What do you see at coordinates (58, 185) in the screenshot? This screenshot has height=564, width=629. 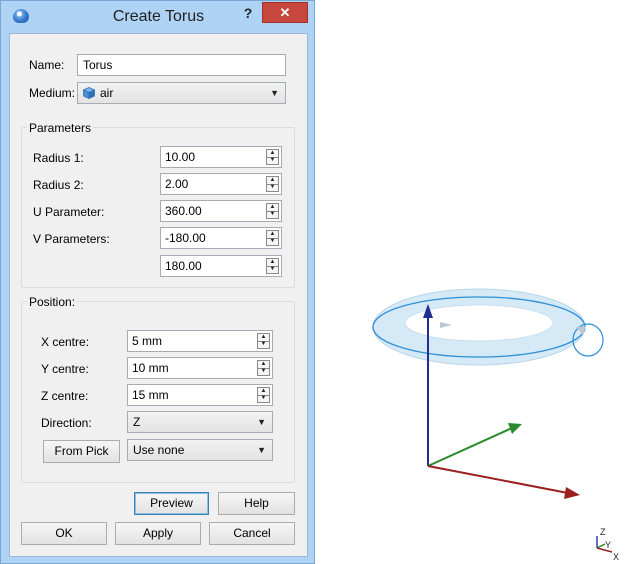 I see `radius2-label: Radius 2:` at bounding box center [58, 185].